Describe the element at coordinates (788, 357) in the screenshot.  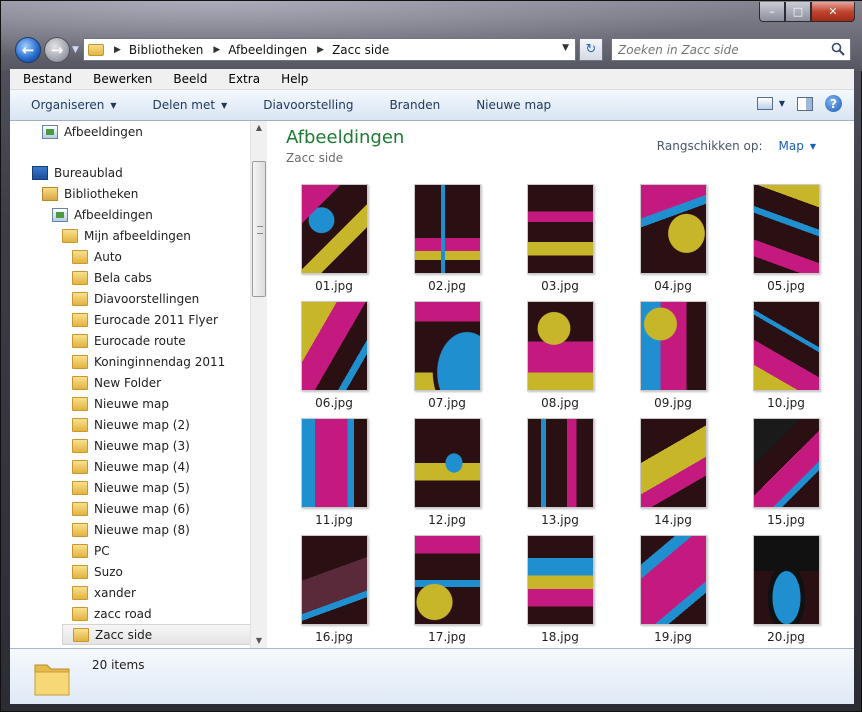
I see `file-thumbnail: 10.jpg` at that location.